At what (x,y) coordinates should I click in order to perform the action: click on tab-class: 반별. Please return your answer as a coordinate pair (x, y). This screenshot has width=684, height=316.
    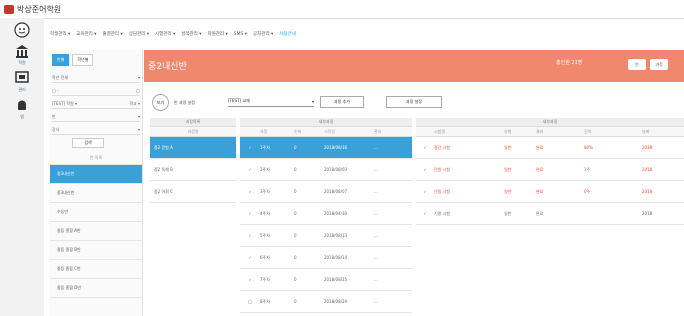
    Looking at the image, I should click on (61, 60).